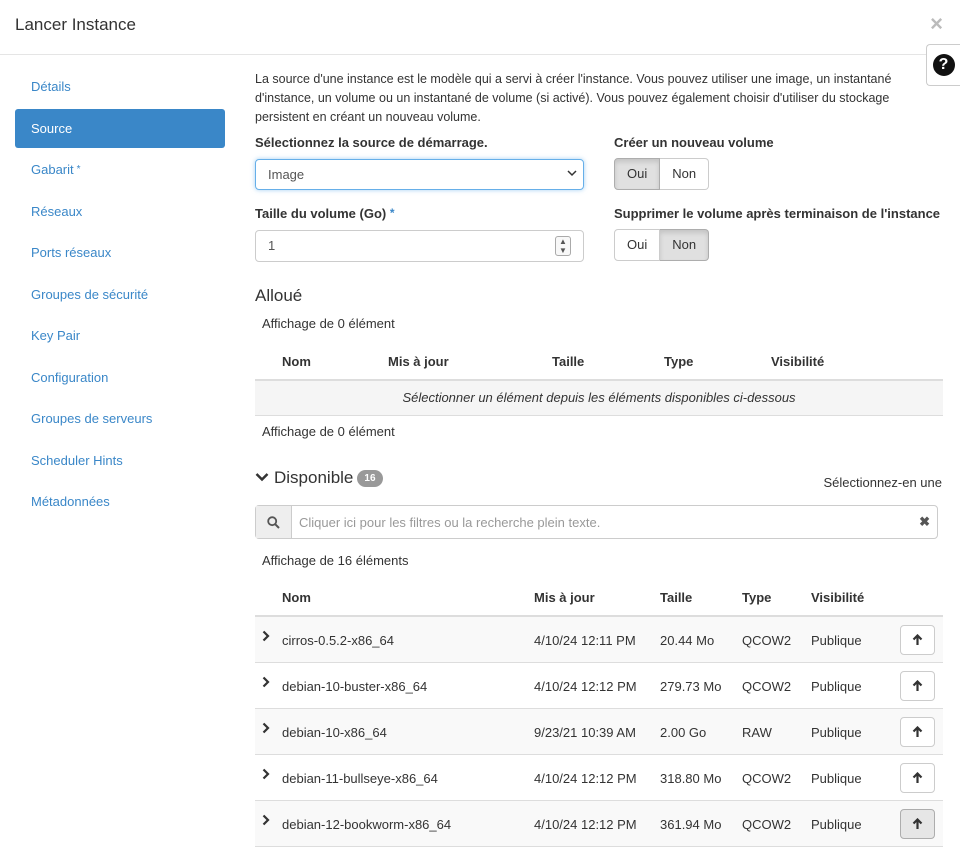 The image size is (960, 855). I want to click on modal-header: Lancer Instance ×, so click(480, 27).